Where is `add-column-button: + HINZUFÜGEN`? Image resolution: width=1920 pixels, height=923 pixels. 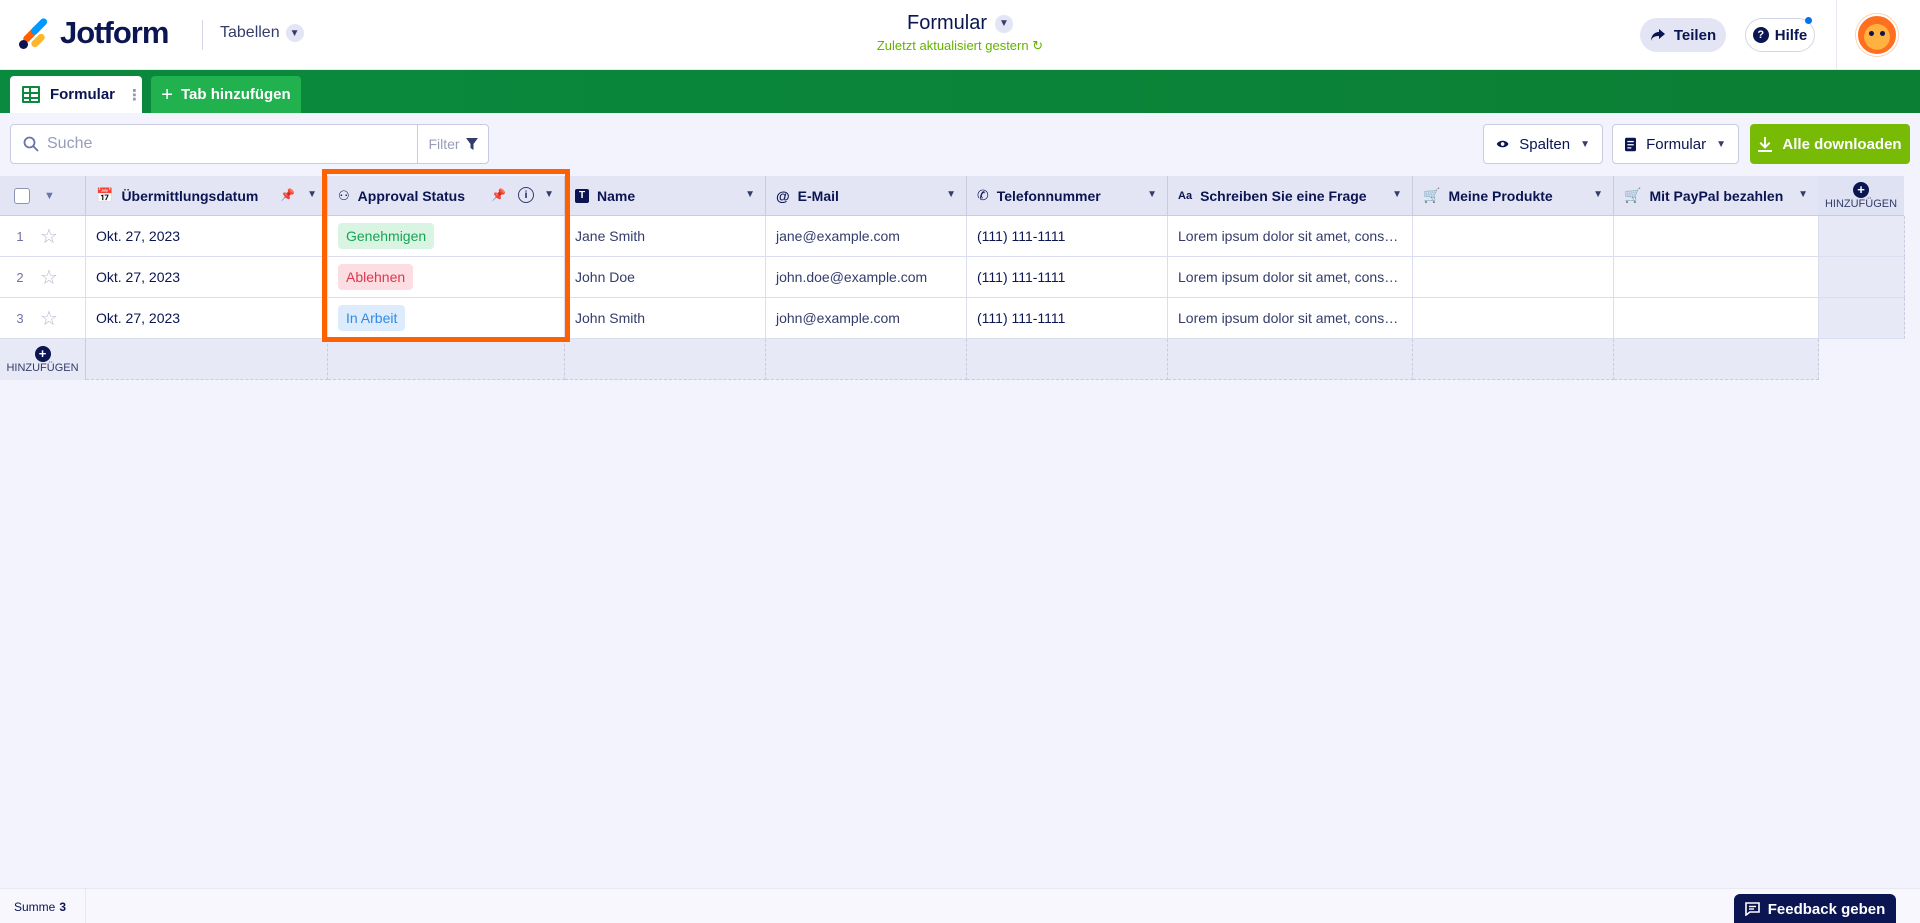 add-column-button: + HINZUFÜGEN is located at coordinates (1861, 196).